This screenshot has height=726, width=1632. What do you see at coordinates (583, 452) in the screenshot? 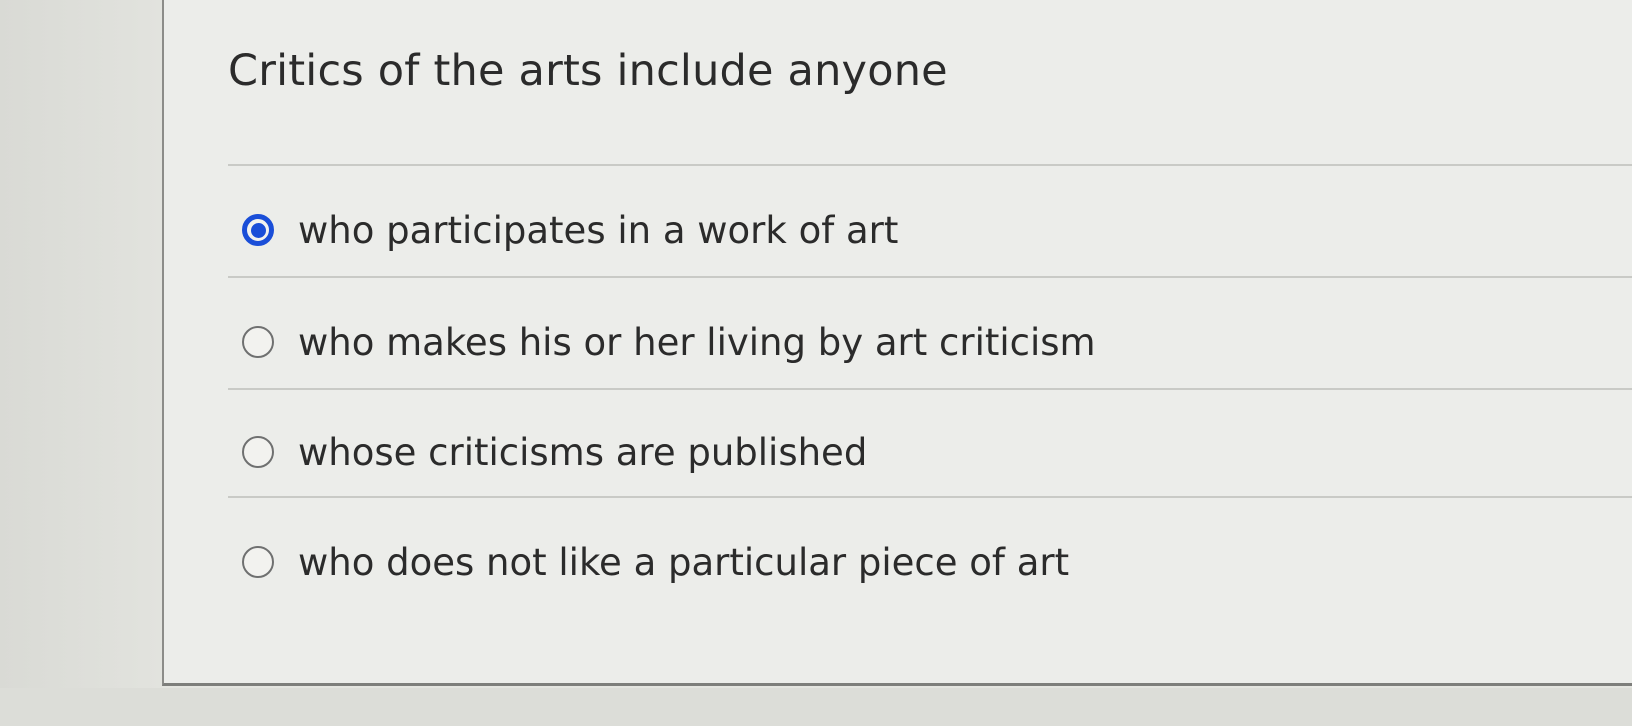
I see `answer-label: whose criticisms are published` at bounding box center [583, 452].